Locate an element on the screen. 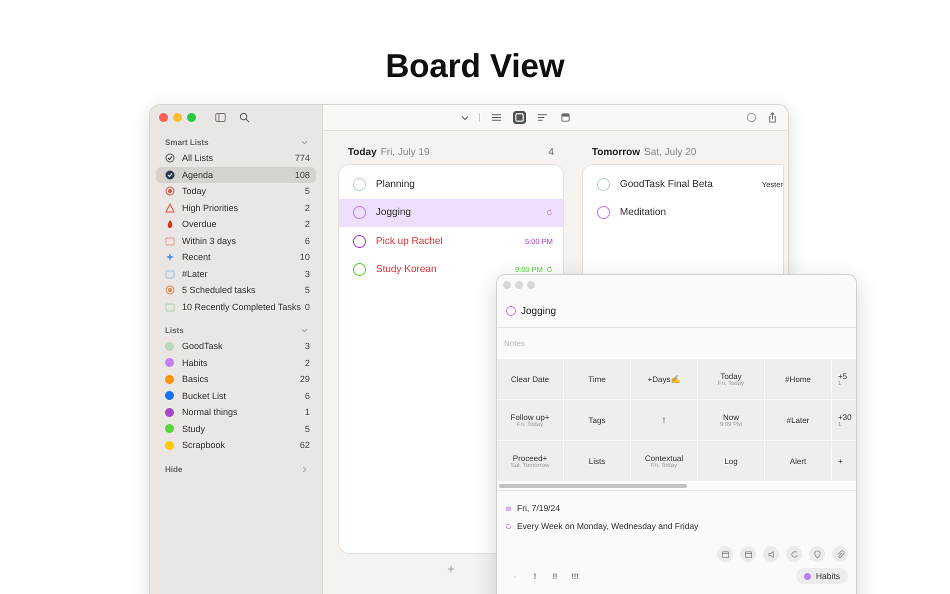 The width and height of the screenshot is (950, 594). smart-list-item: 5 Scheduled tasks 5 is located at coordinates (236, 290).